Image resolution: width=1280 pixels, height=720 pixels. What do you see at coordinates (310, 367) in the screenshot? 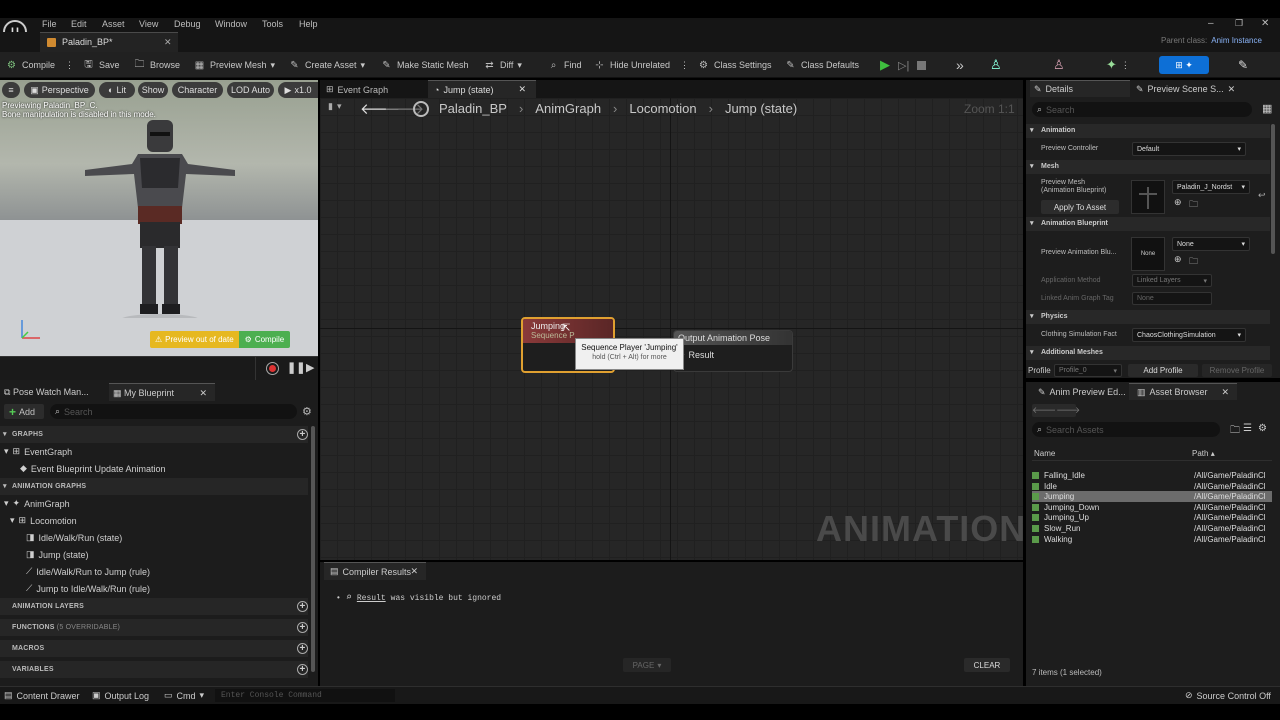
I see `play-forward-icon: ▶` at bounding box center [310, 367].